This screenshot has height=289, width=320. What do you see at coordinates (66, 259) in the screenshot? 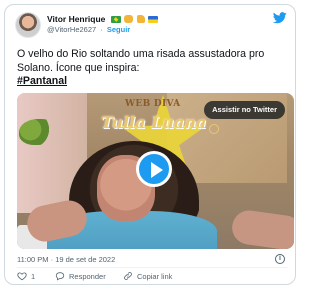
I see `tweet-timestamp: 11:00 PM · 19 de set de 2022` at bounding box center [66, 259].